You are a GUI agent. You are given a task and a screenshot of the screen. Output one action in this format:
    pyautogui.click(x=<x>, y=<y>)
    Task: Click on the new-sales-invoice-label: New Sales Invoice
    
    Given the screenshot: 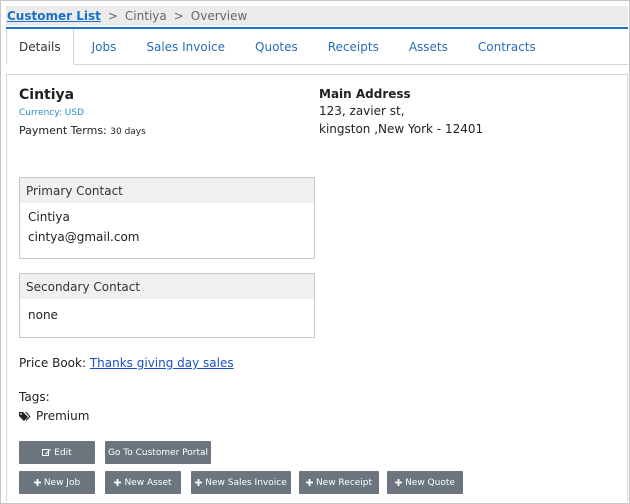 What is the action you would take?
    pyautogui.click(x=246, y=482)
    